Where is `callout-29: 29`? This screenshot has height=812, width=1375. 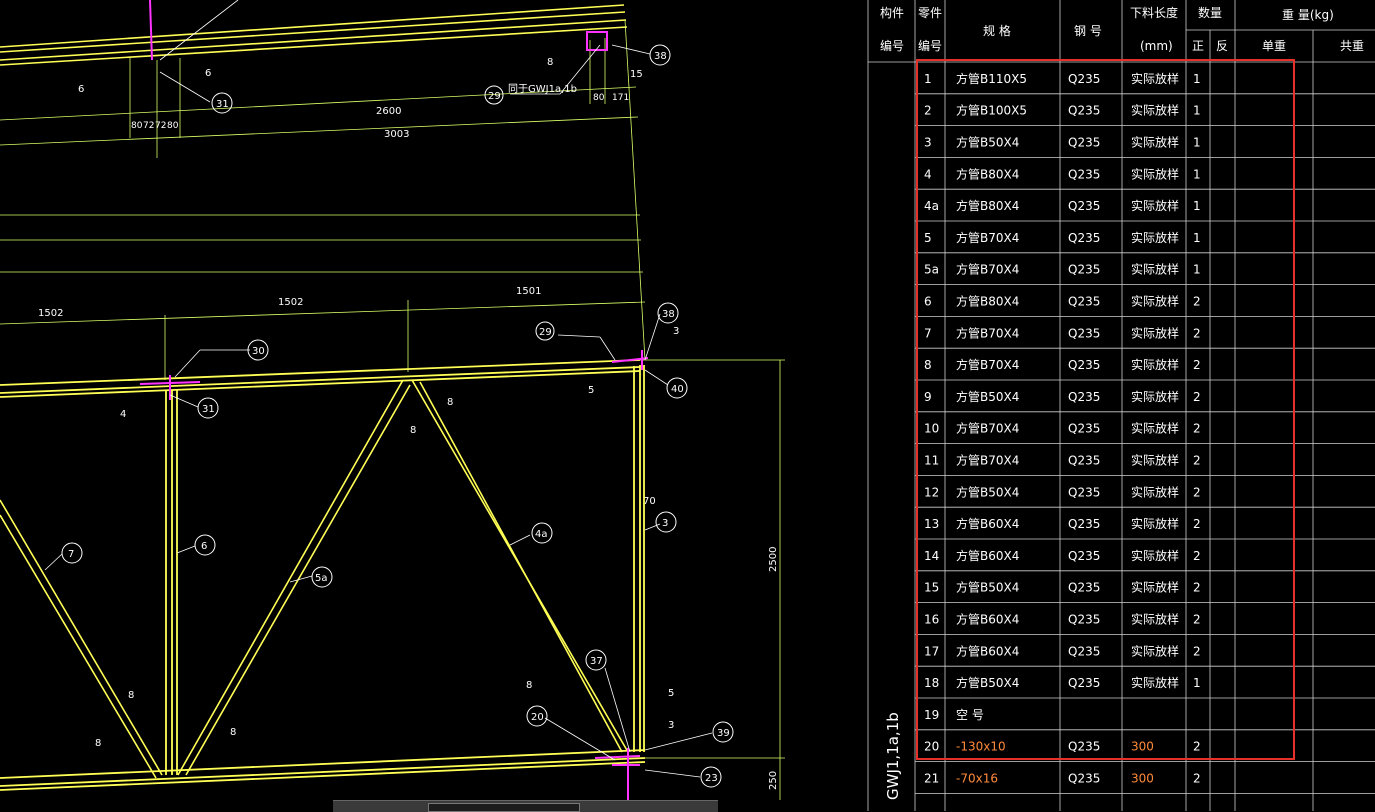 callout-29: 29 is located at coordinates (545, 332).